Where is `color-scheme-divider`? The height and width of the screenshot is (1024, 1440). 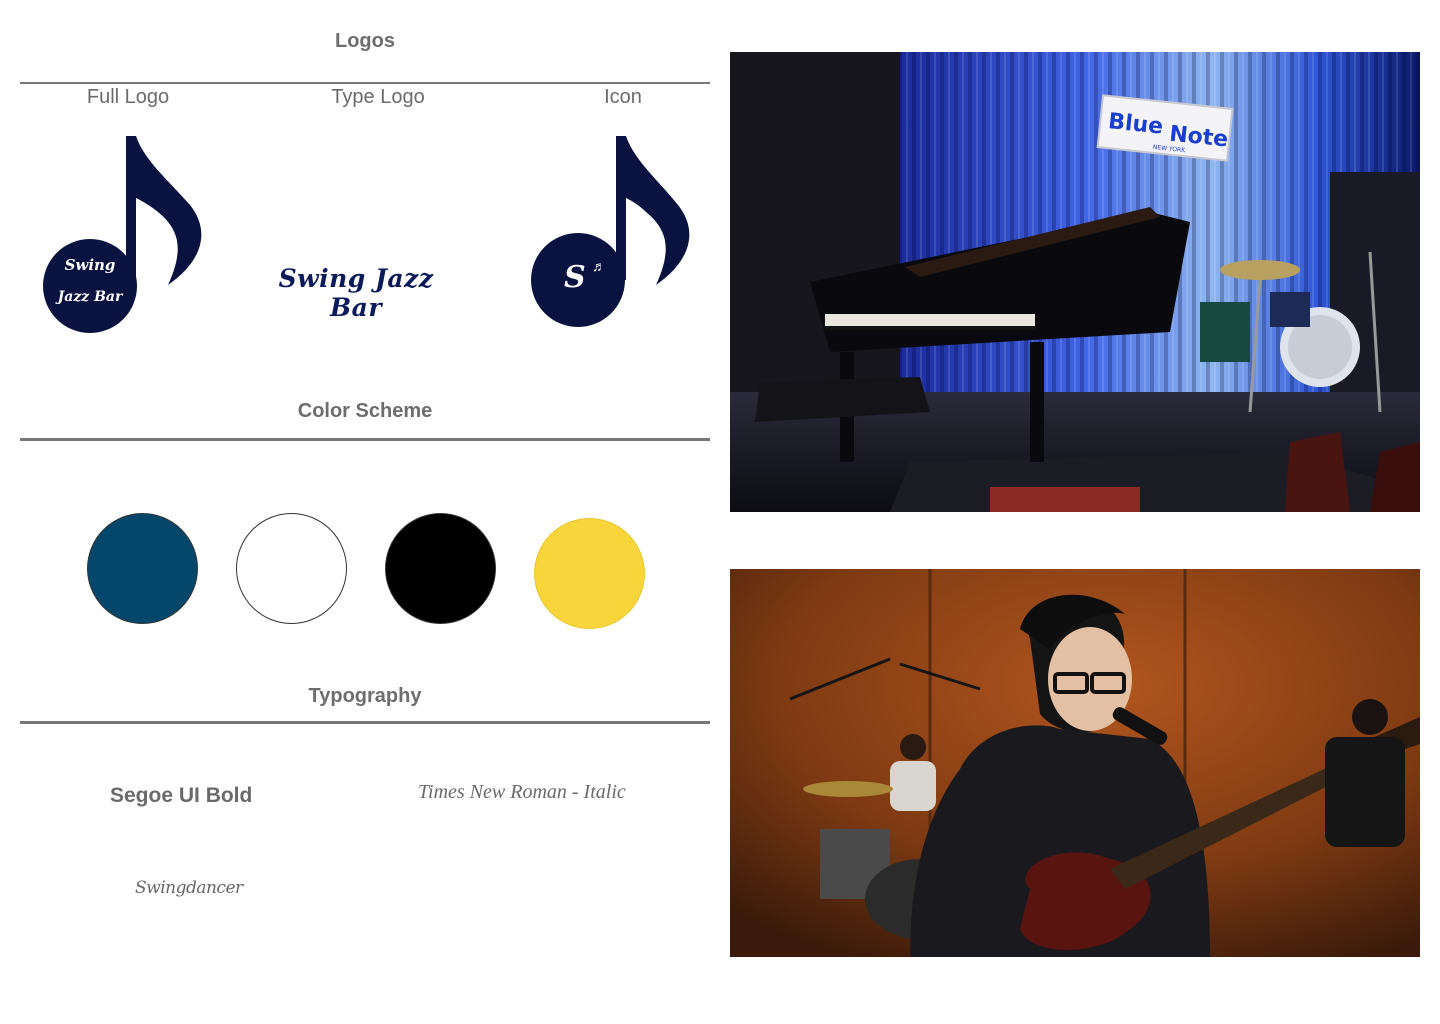 color-scheme-divider is located at coordinates (365, 439).